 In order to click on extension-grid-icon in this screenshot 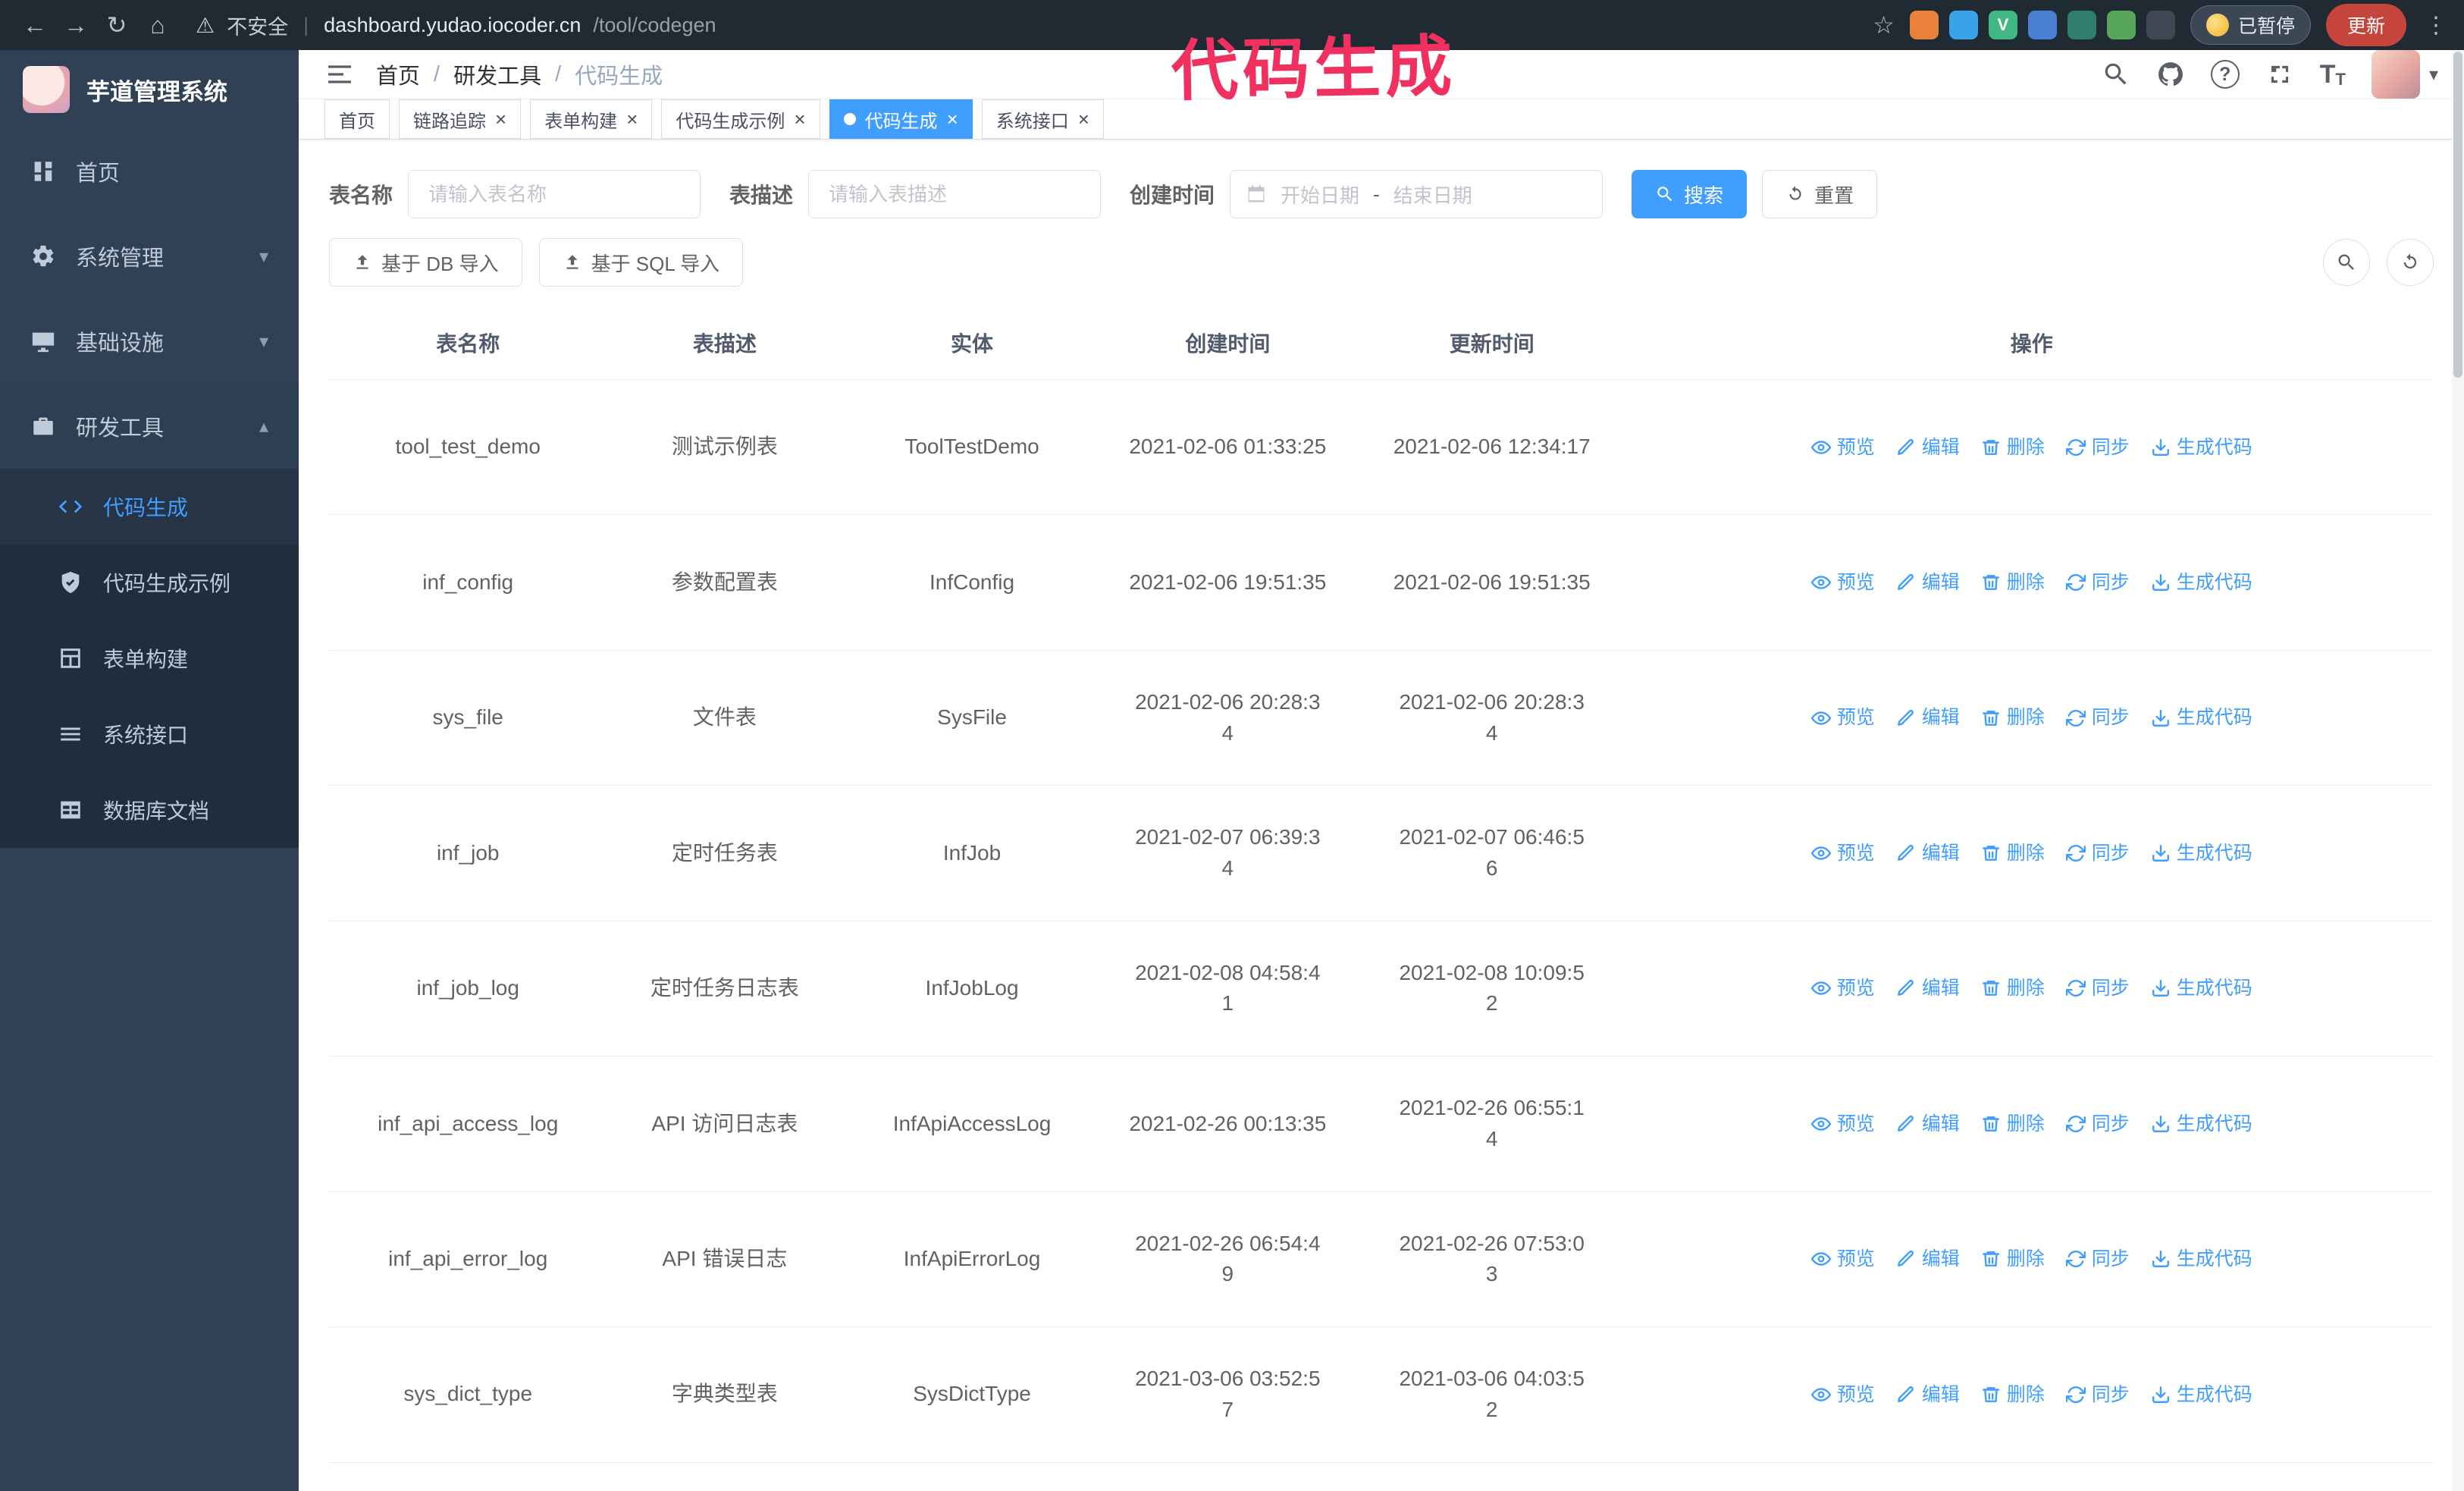, I will do `click(2042, 25)`.